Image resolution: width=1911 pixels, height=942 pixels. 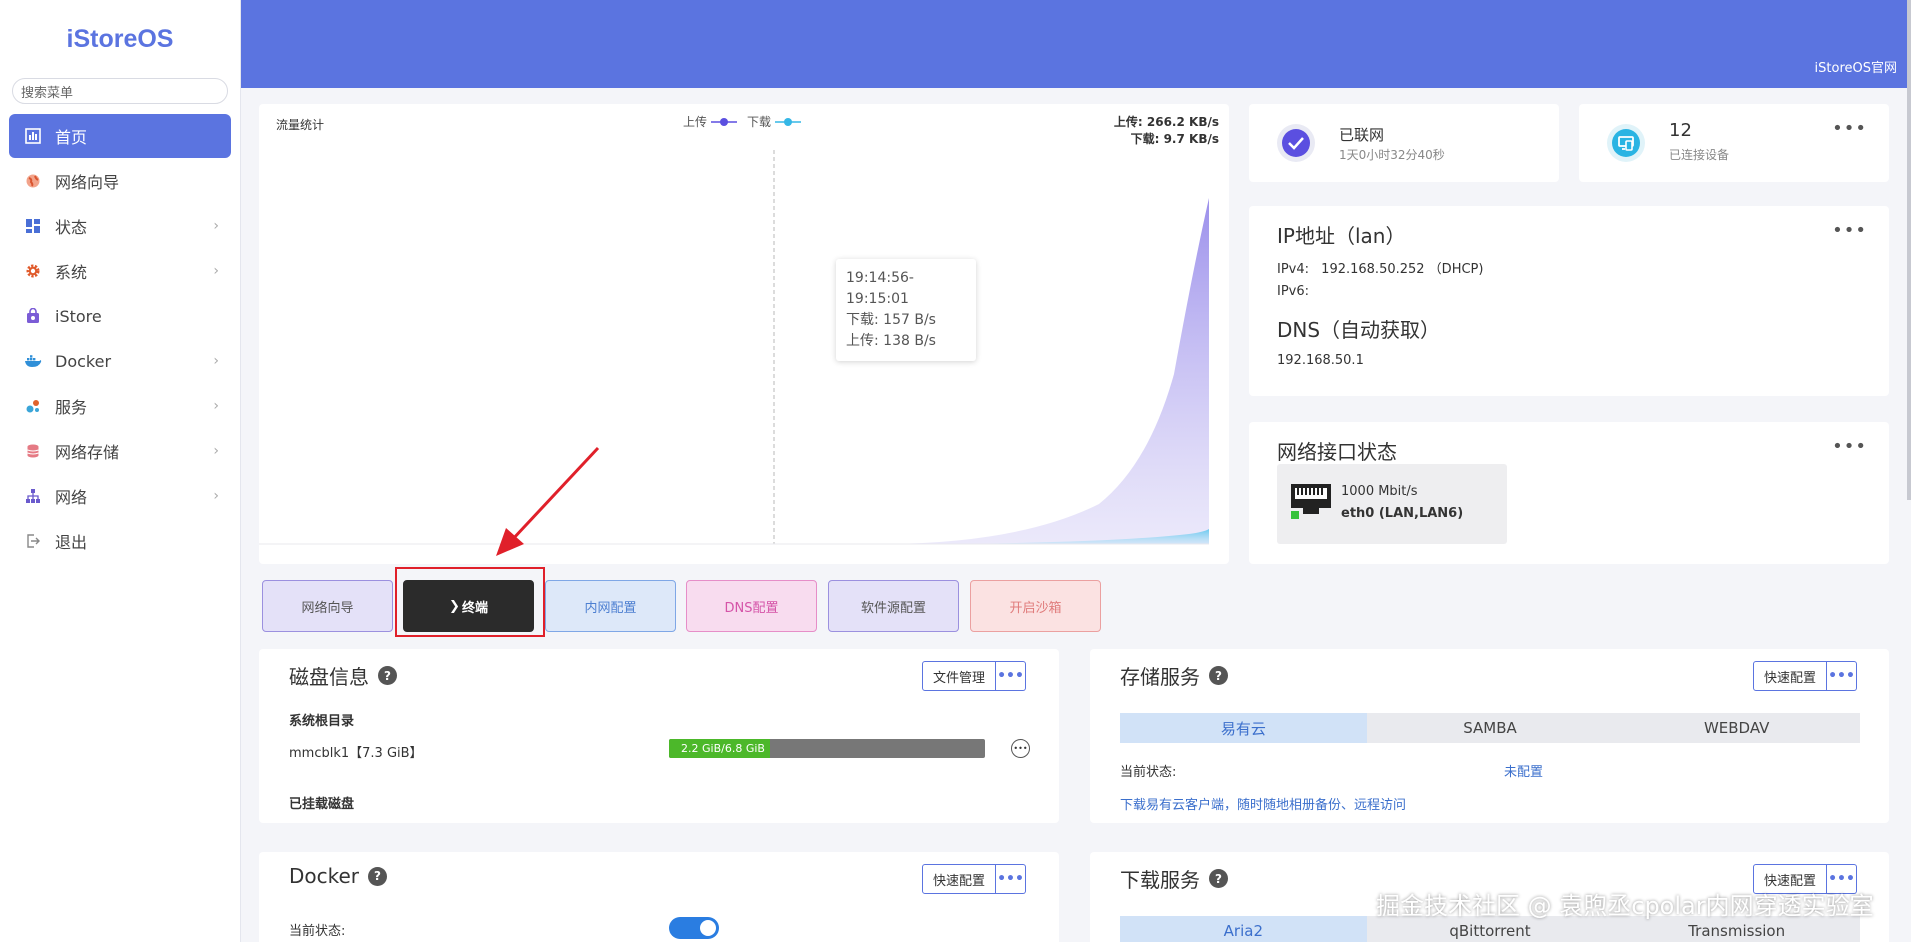 I want to click on bag-icon, so click(x=33, y=316).